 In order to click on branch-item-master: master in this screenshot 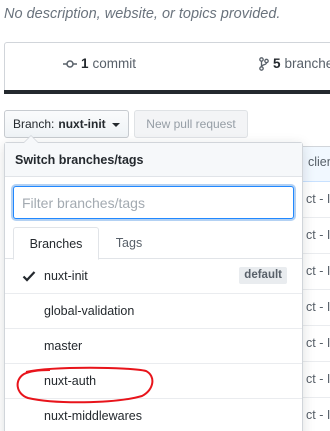, I will do `click(153, 346)`.